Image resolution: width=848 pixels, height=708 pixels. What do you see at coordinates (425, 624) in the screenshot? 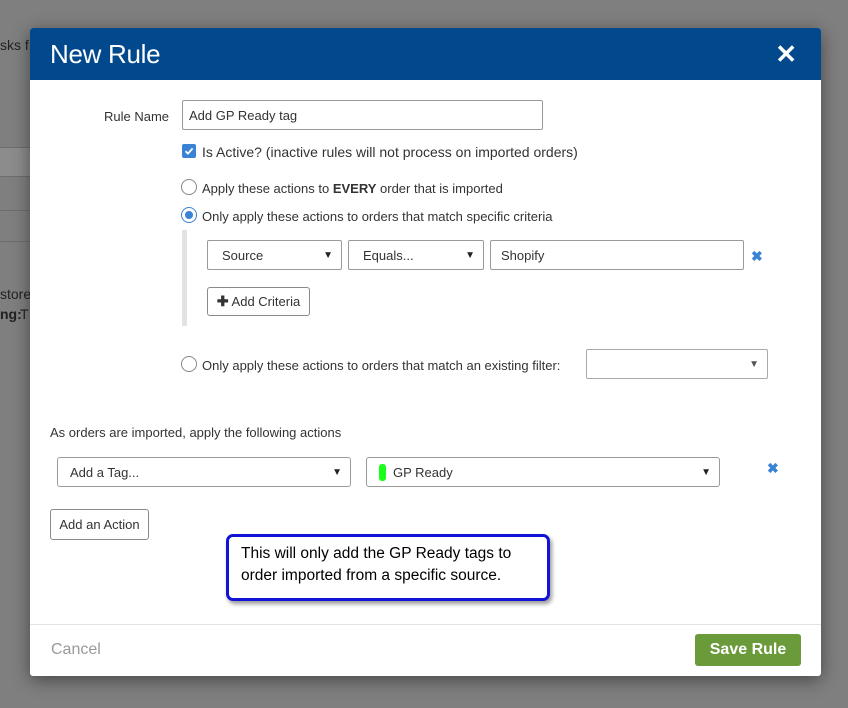
I see `footer-divider` at bounding box center [425, 624].